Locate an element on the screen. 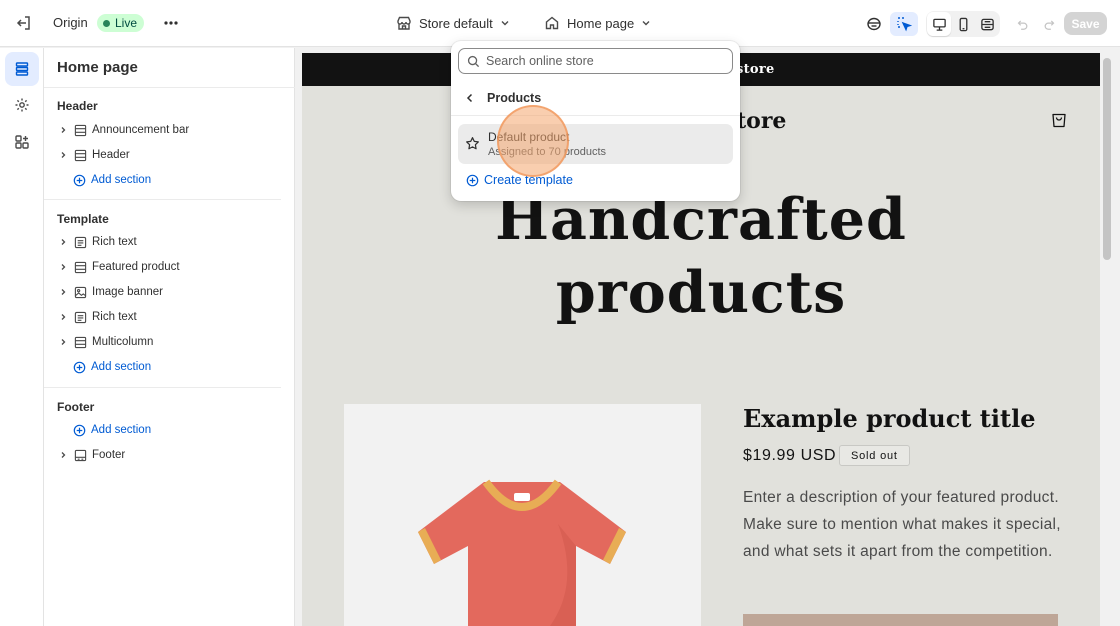 Image resolution: width=1120 pixels, height=626 pixels. selector-icon is located at coordinates (904, 24).